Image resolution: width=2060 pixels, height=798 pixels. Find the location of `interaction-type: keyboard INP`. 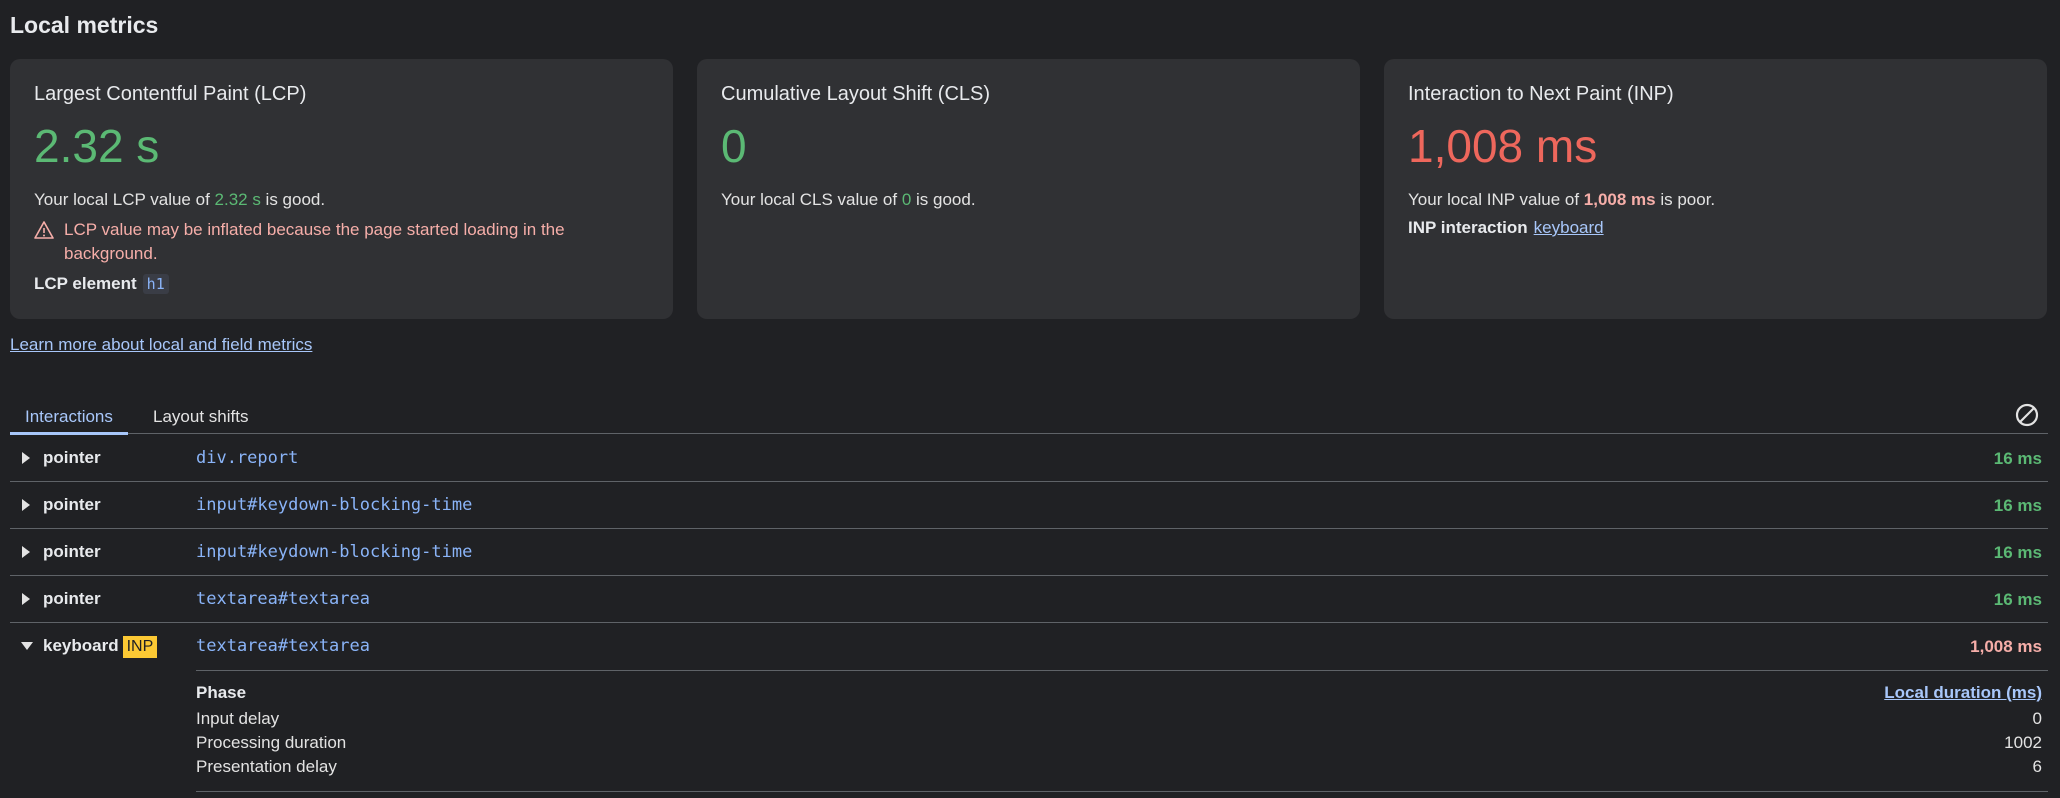

interaction-type: keyboard INP is located at coordinates (100, 647).